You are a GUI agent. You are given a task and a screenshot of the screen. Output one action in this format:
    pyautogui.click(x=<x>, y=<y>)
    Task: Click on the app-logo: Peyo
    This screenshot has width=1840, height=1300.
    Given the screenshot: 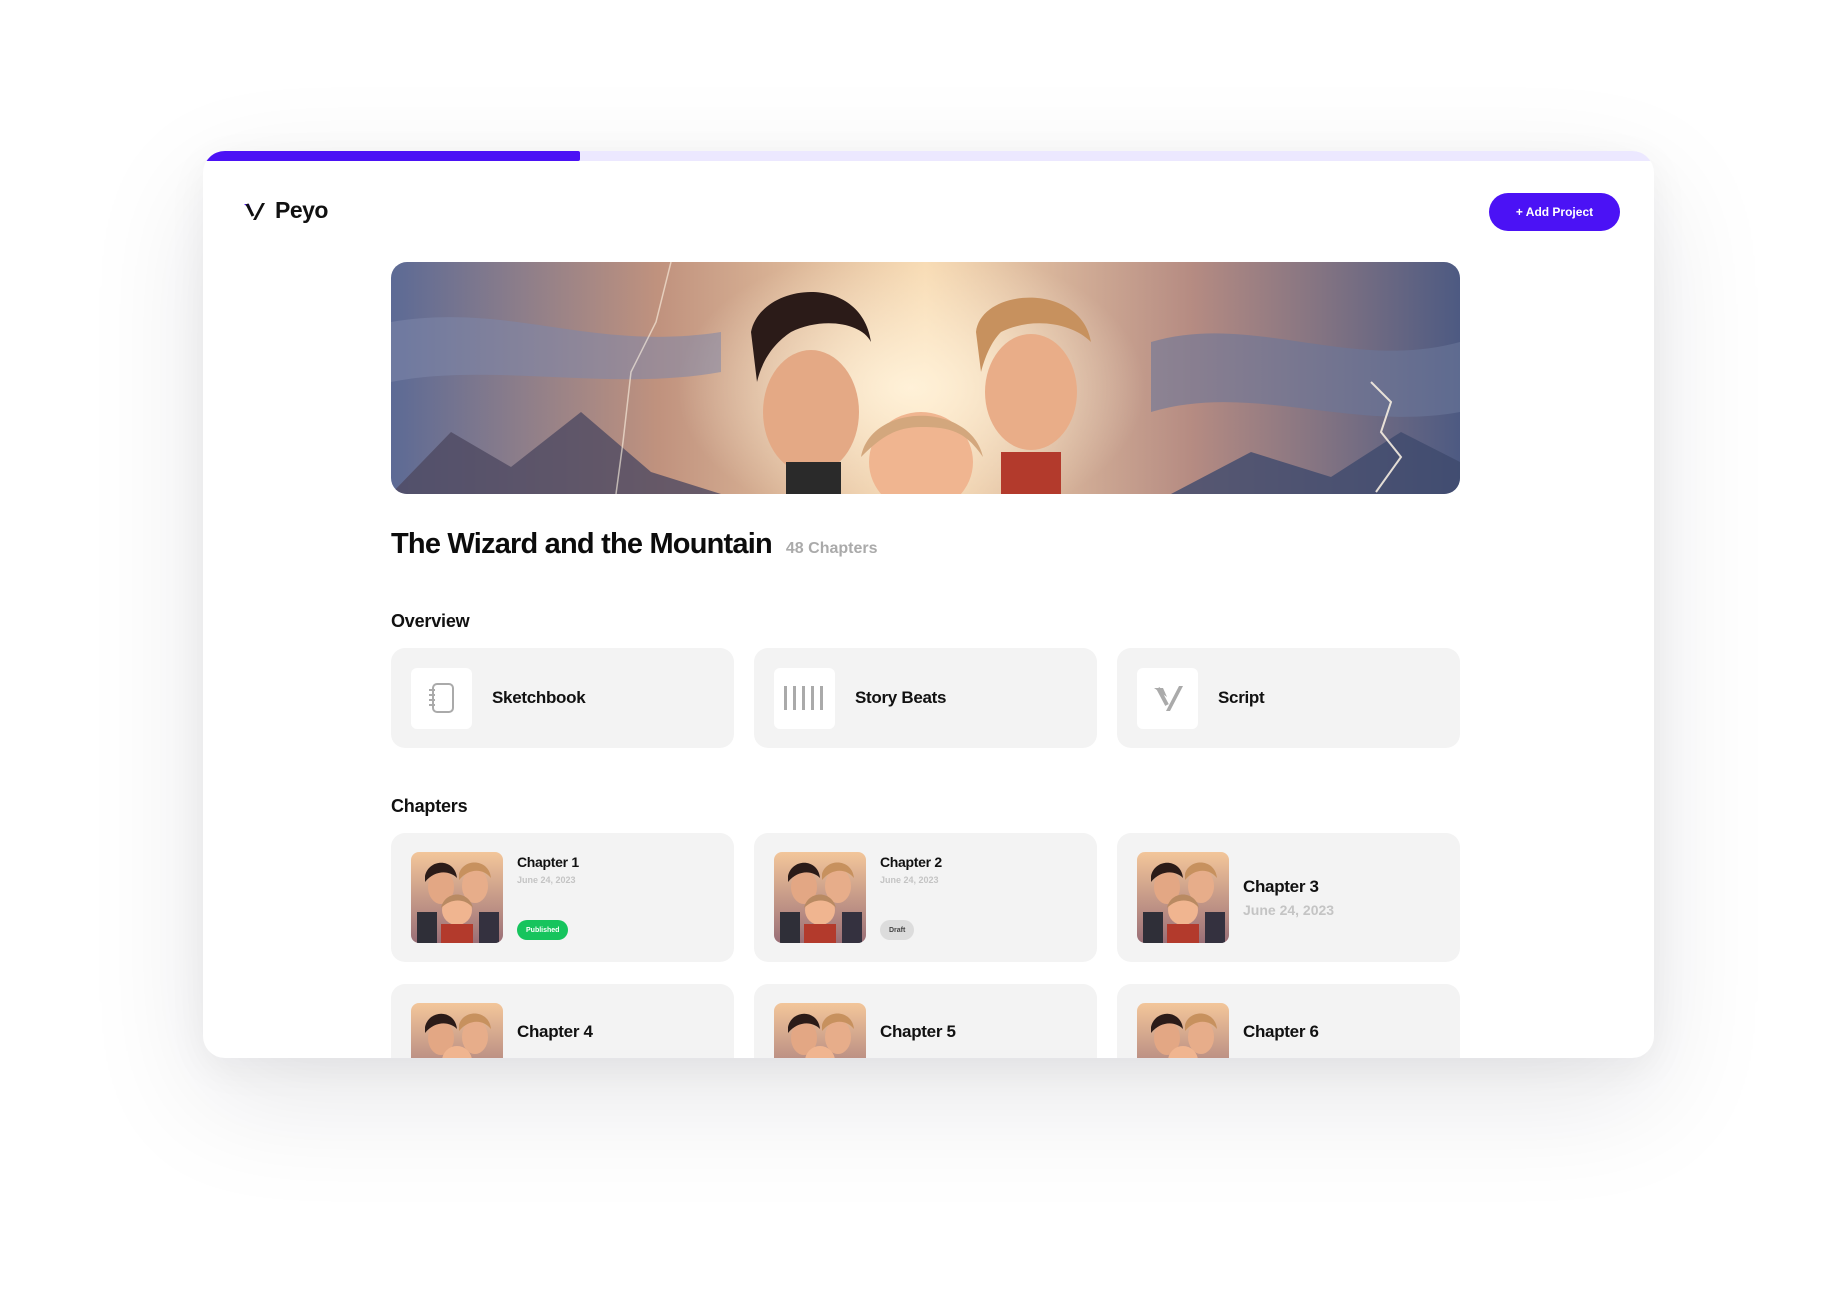 What is the action you would take?
    pyautogui.click(x=285, y=210)
    